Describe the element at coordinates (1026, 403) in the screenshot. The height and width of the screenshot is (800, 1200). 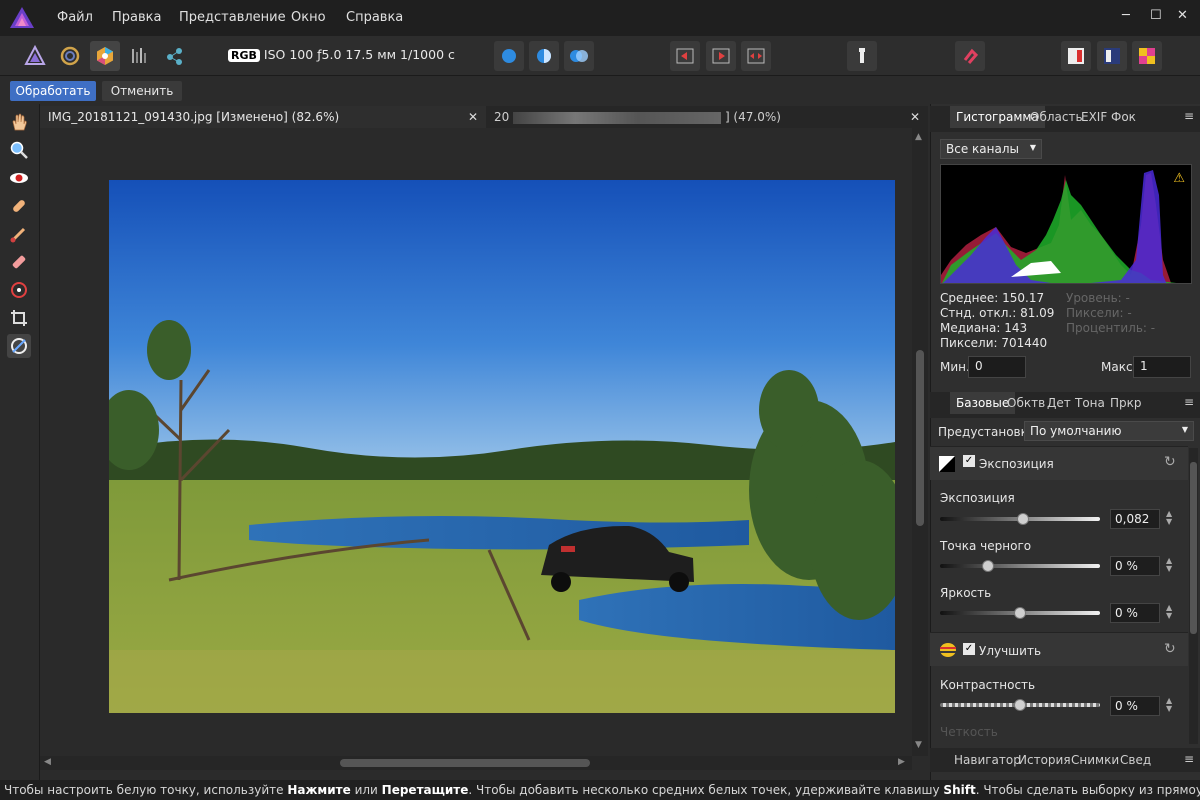
I see `tab-lens: Обктв` at that location.